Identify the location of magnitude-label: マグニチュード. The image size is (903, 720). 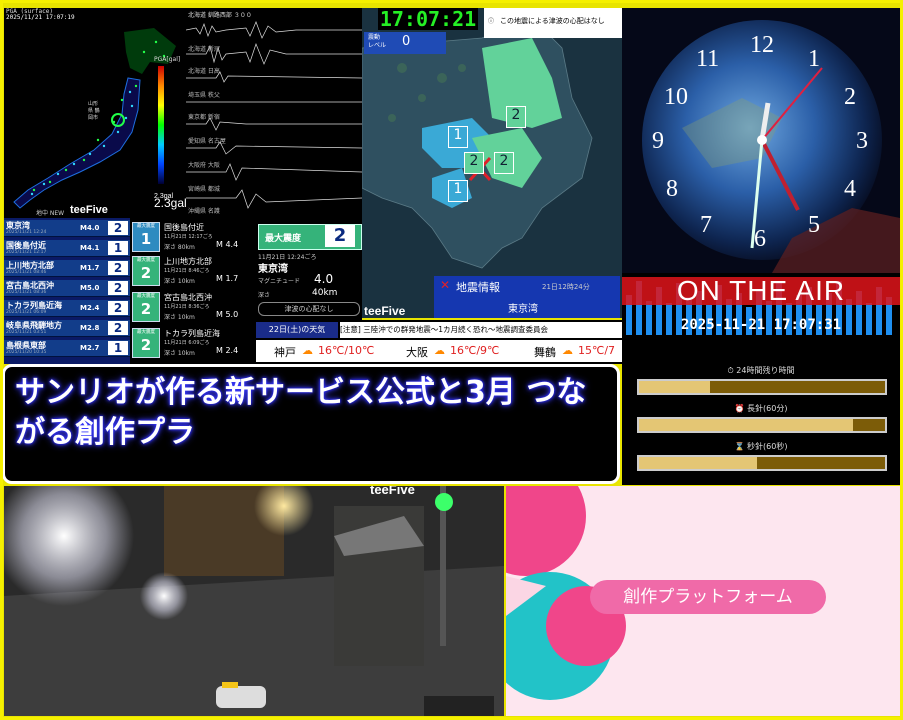
(279, 281).